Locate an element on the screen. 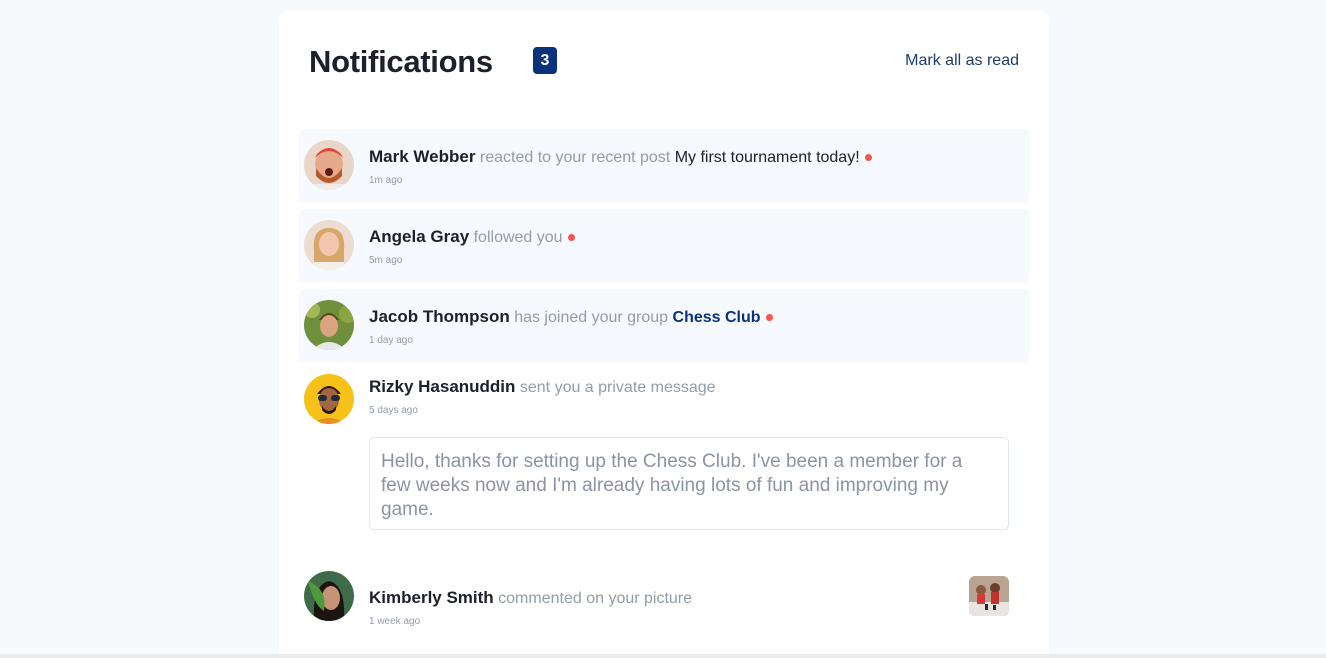 This screenshot has width=1326, height=658. notification-action: has joined your group is located at coordinates (591, 317).